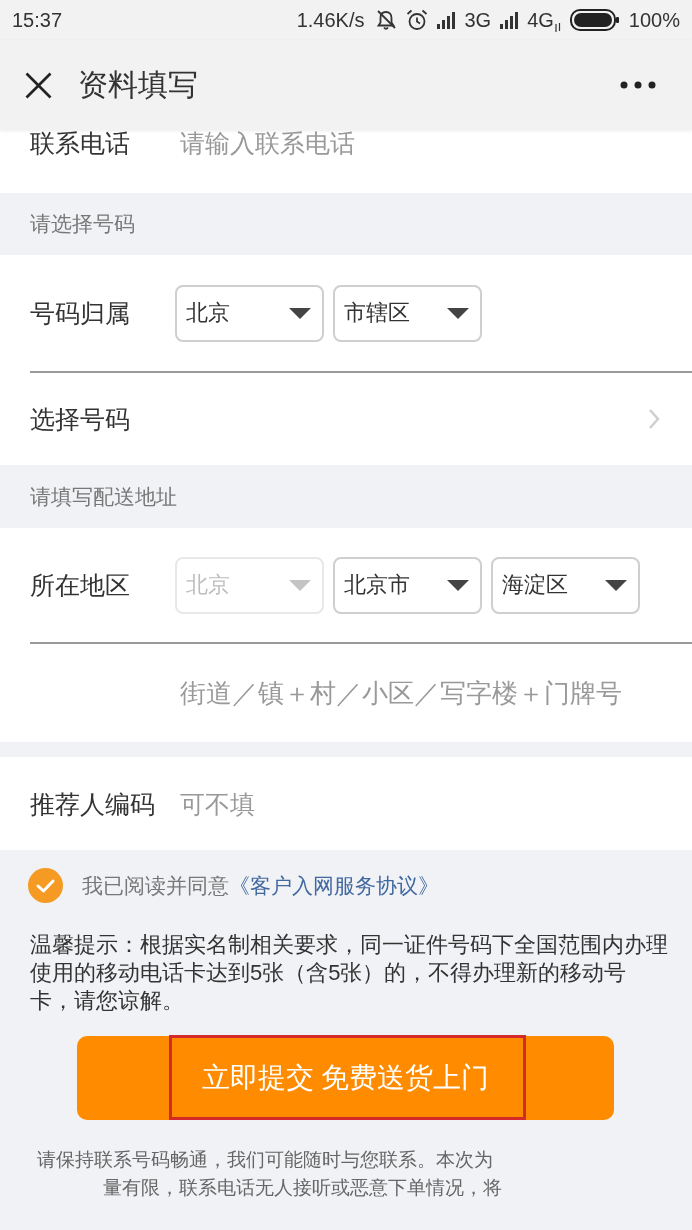 The height and width of the screenshot is (1230, 692). What do you see at coordinates (654, 20) in the screenshot?
I see `battery-percent-text: 100%` at bounding box center [654, 20].